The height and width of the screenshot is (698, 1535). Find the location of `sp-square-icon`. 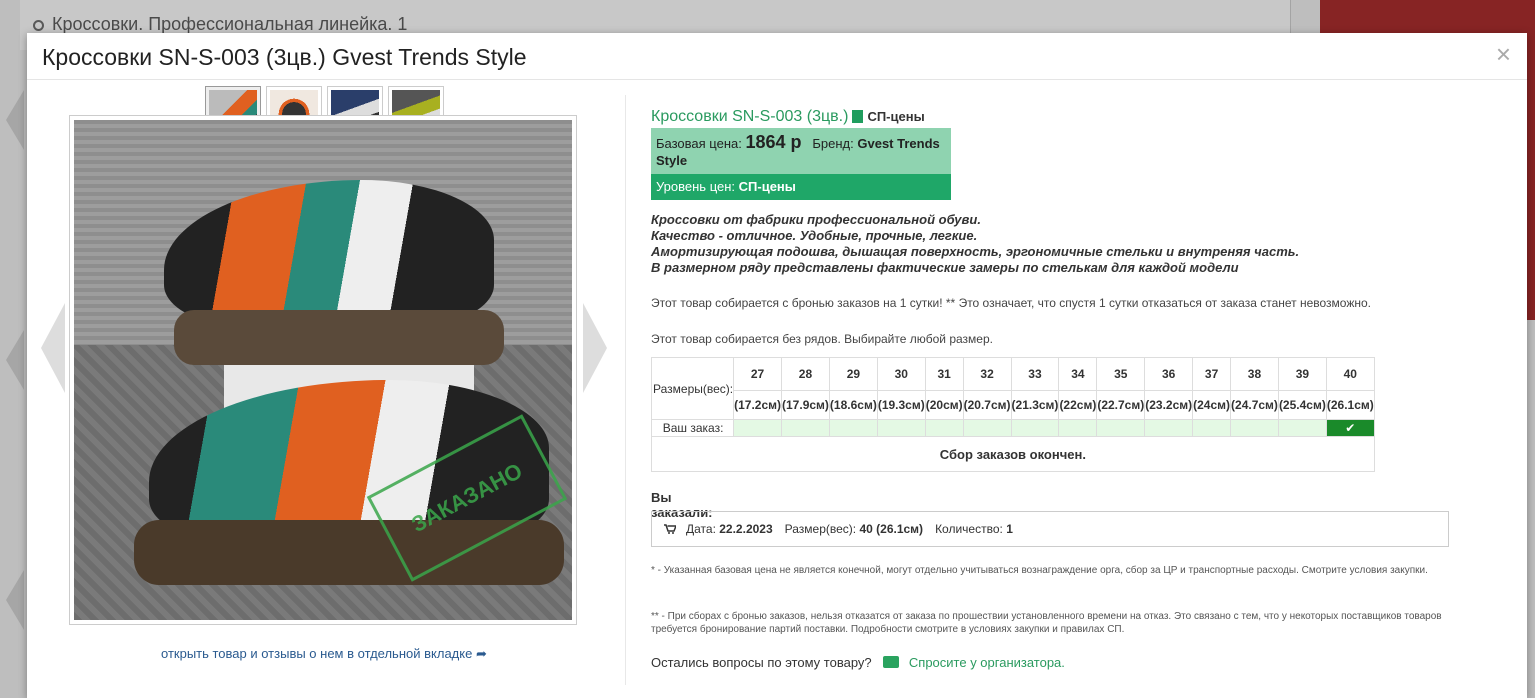

sp-square-icon is located at coordinates (858, 116).